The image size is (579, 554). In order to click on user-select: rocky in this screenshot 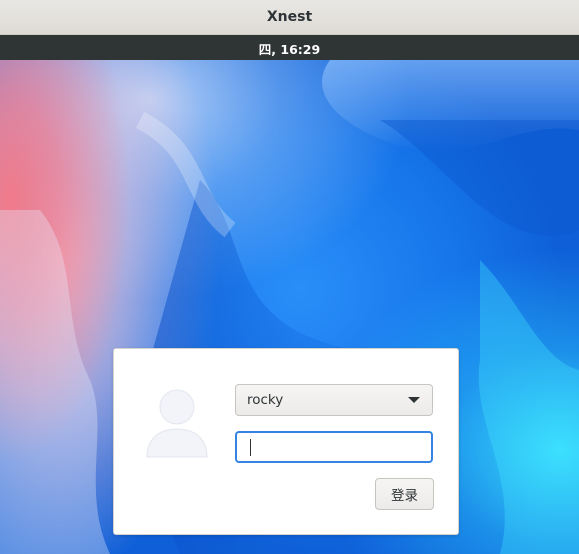, I will do `click(334, 400)`.